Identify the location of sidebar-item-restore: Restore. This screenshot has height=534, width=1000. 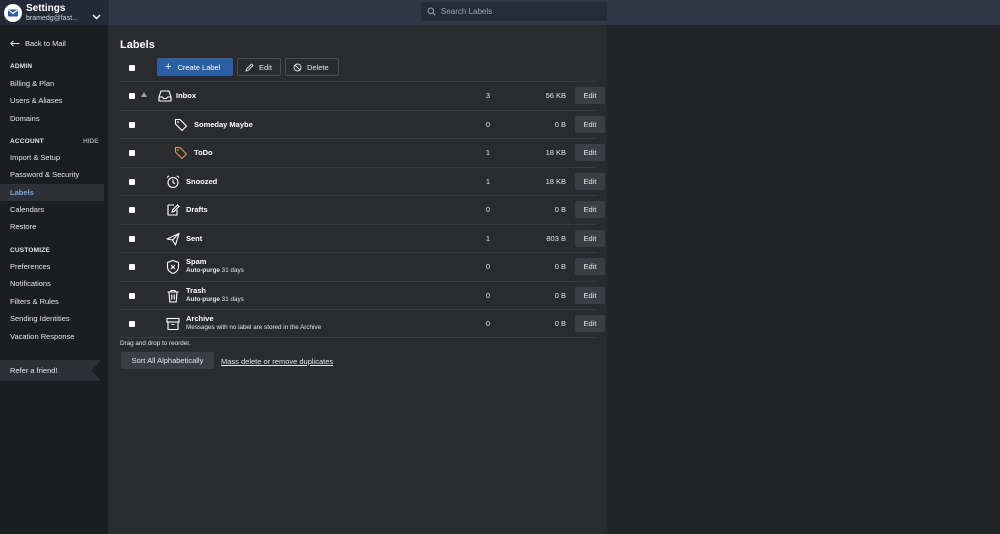
(52, 226).